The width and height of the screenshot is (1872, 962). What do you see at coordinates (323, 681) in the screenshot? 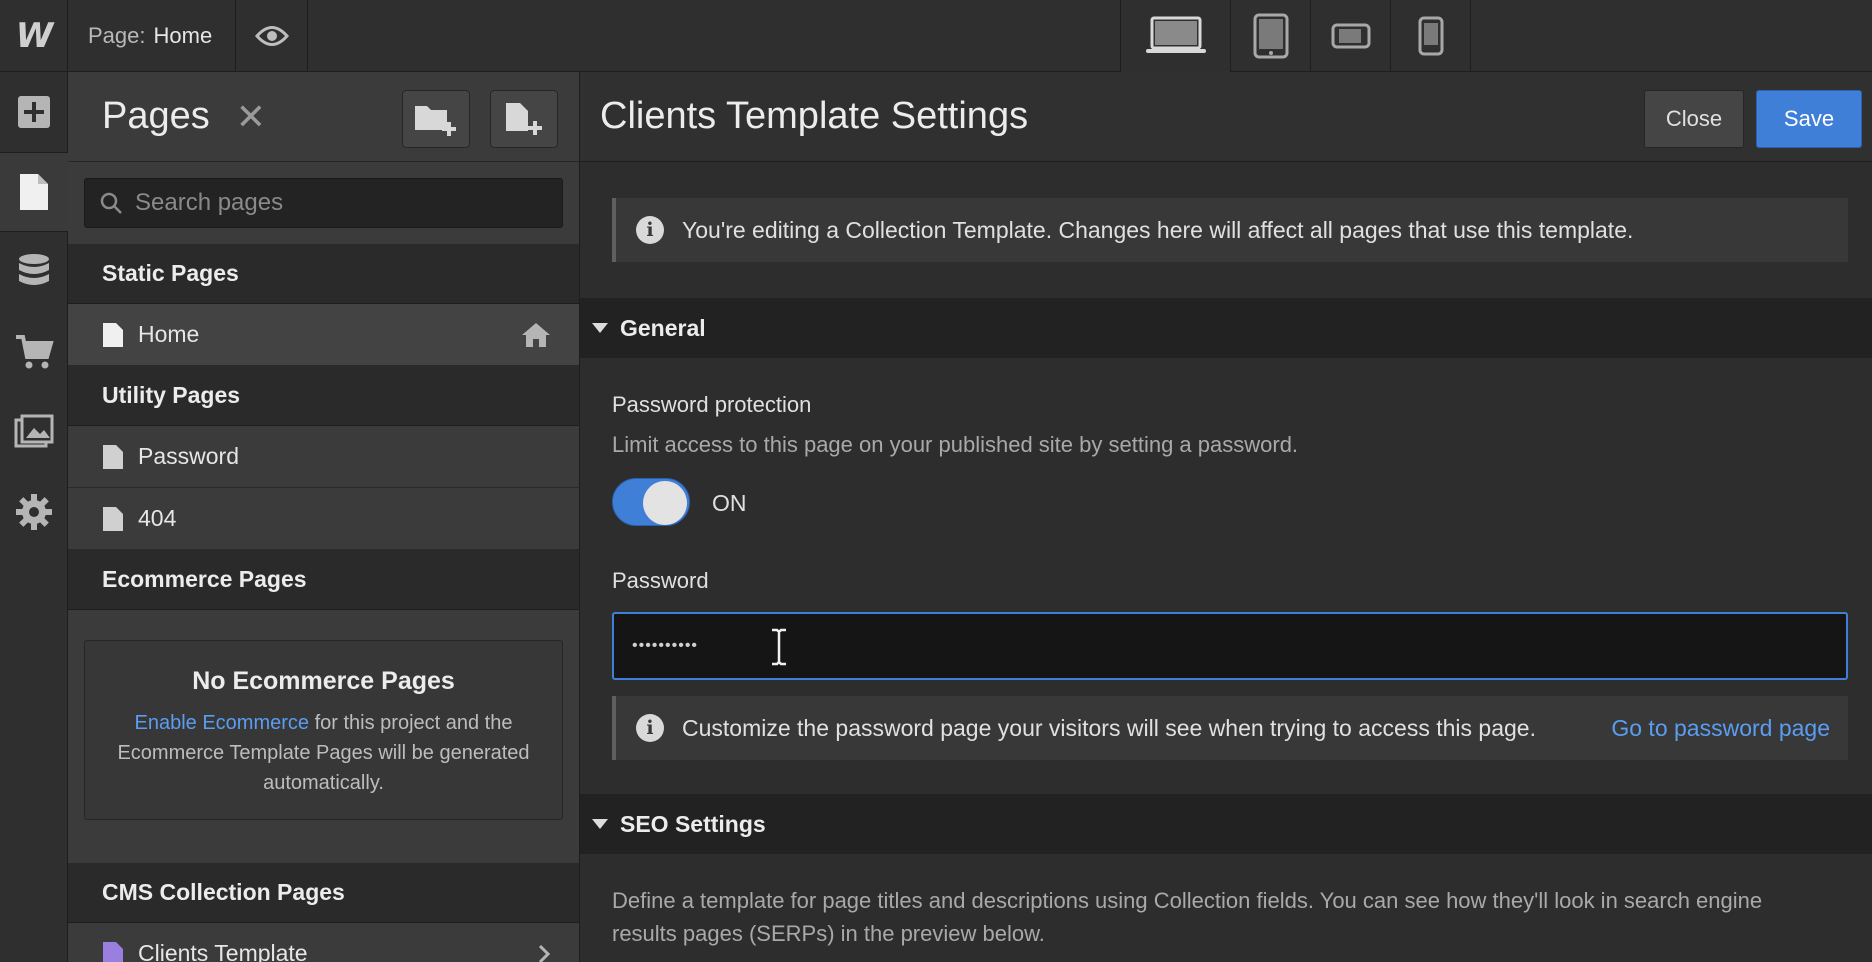
I see `ecommerce-empty-title: No Ecommerce Pages` at bounding box center [323, 681].